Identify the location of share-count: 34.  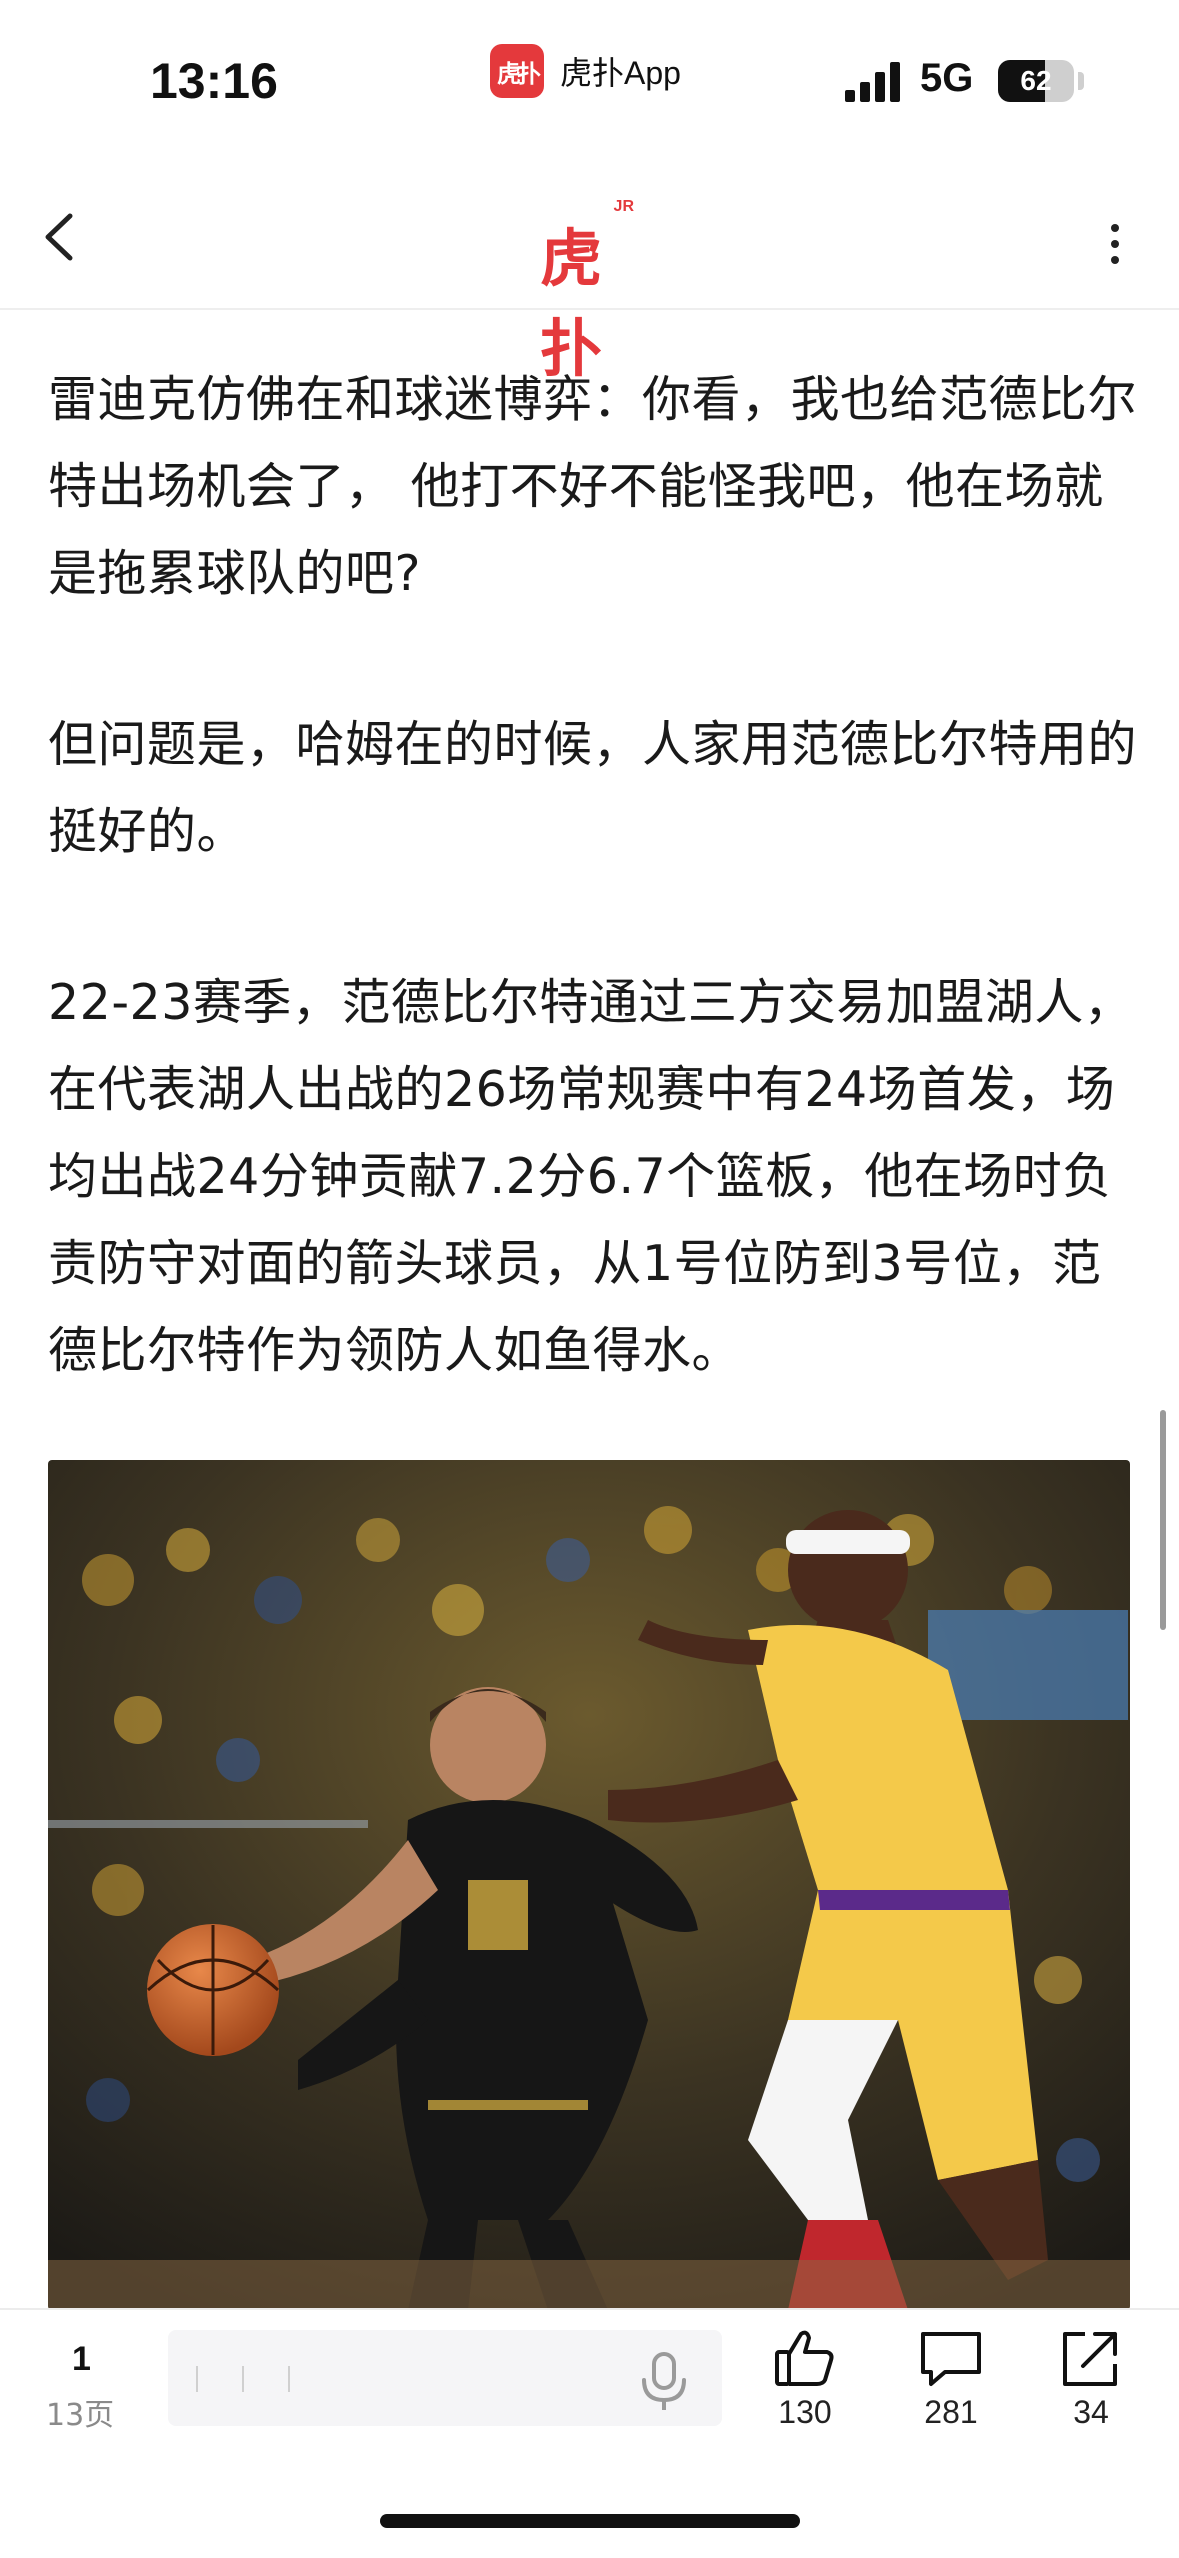
(1091, 2412).